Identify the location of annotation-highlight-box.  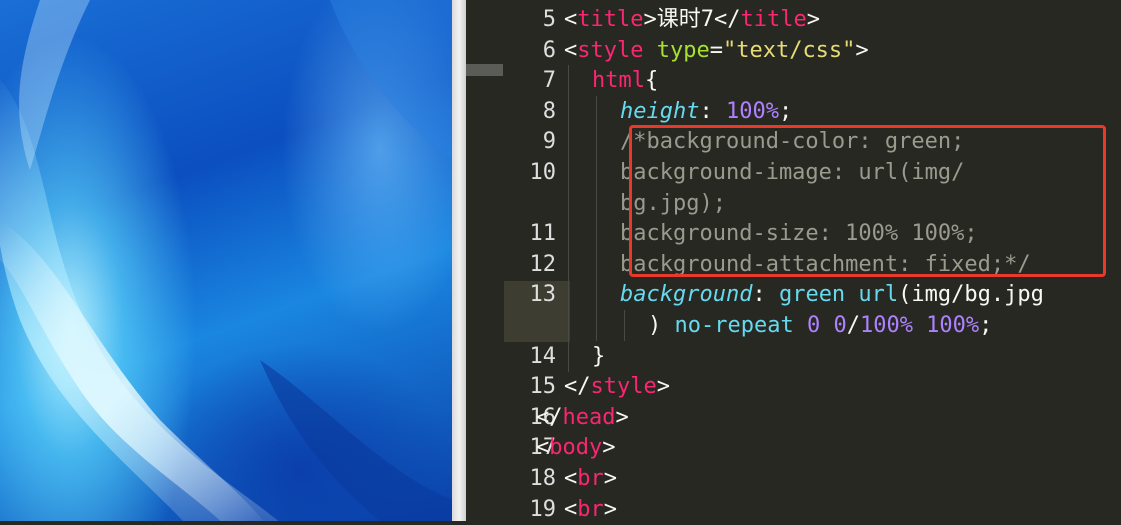
(867, 201).